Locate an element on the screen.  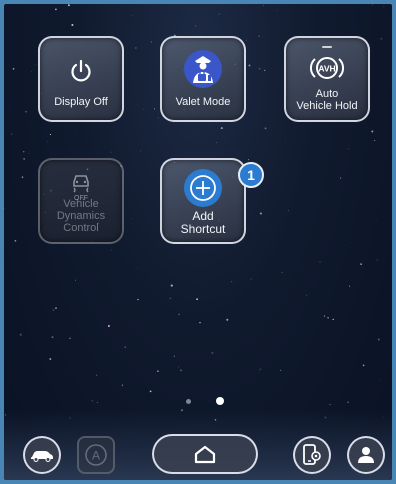
plus-icon is located at coordinates (203, 188).